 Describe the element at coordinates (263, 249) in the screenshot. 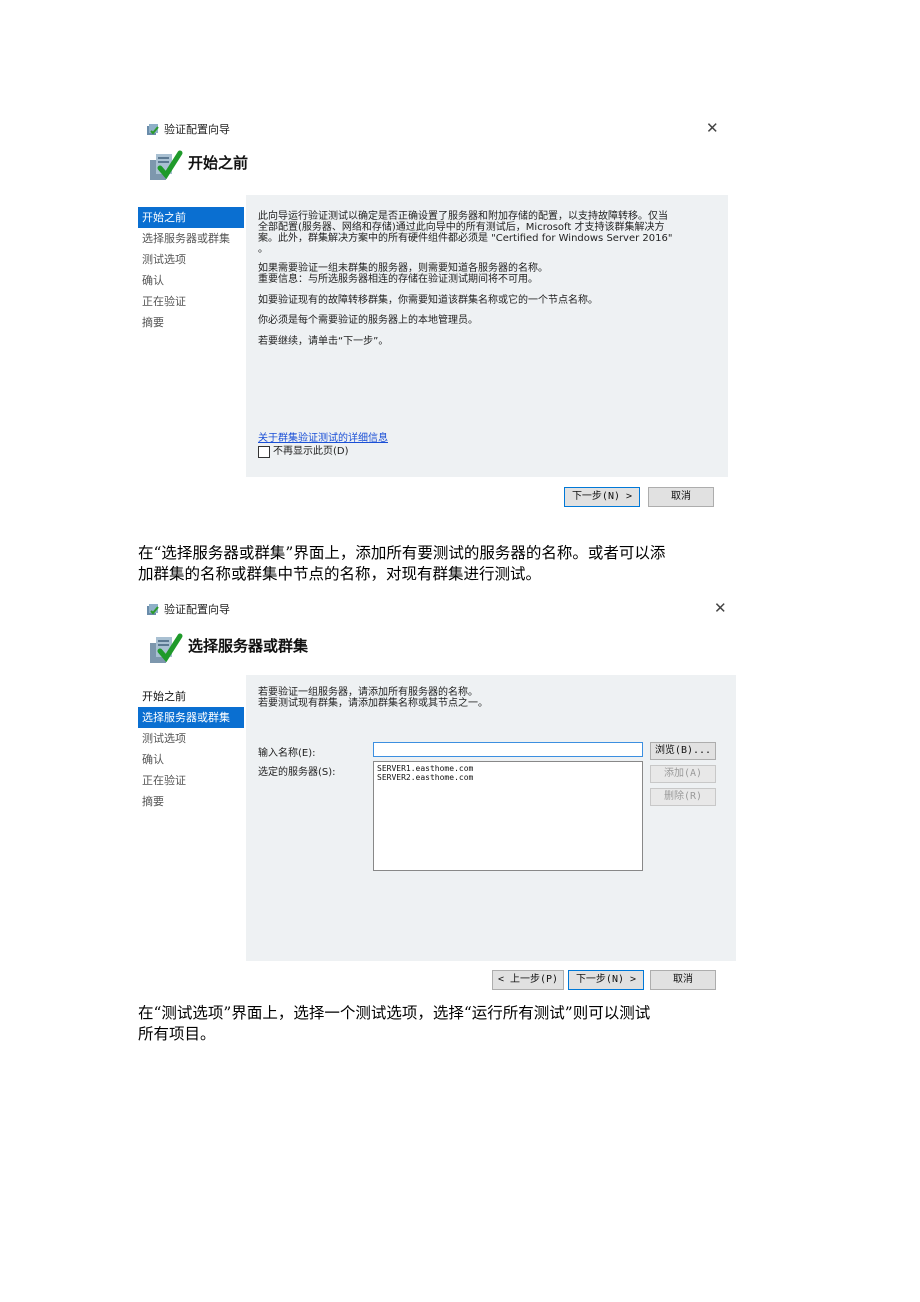

I see `text-line: 。` at that location.